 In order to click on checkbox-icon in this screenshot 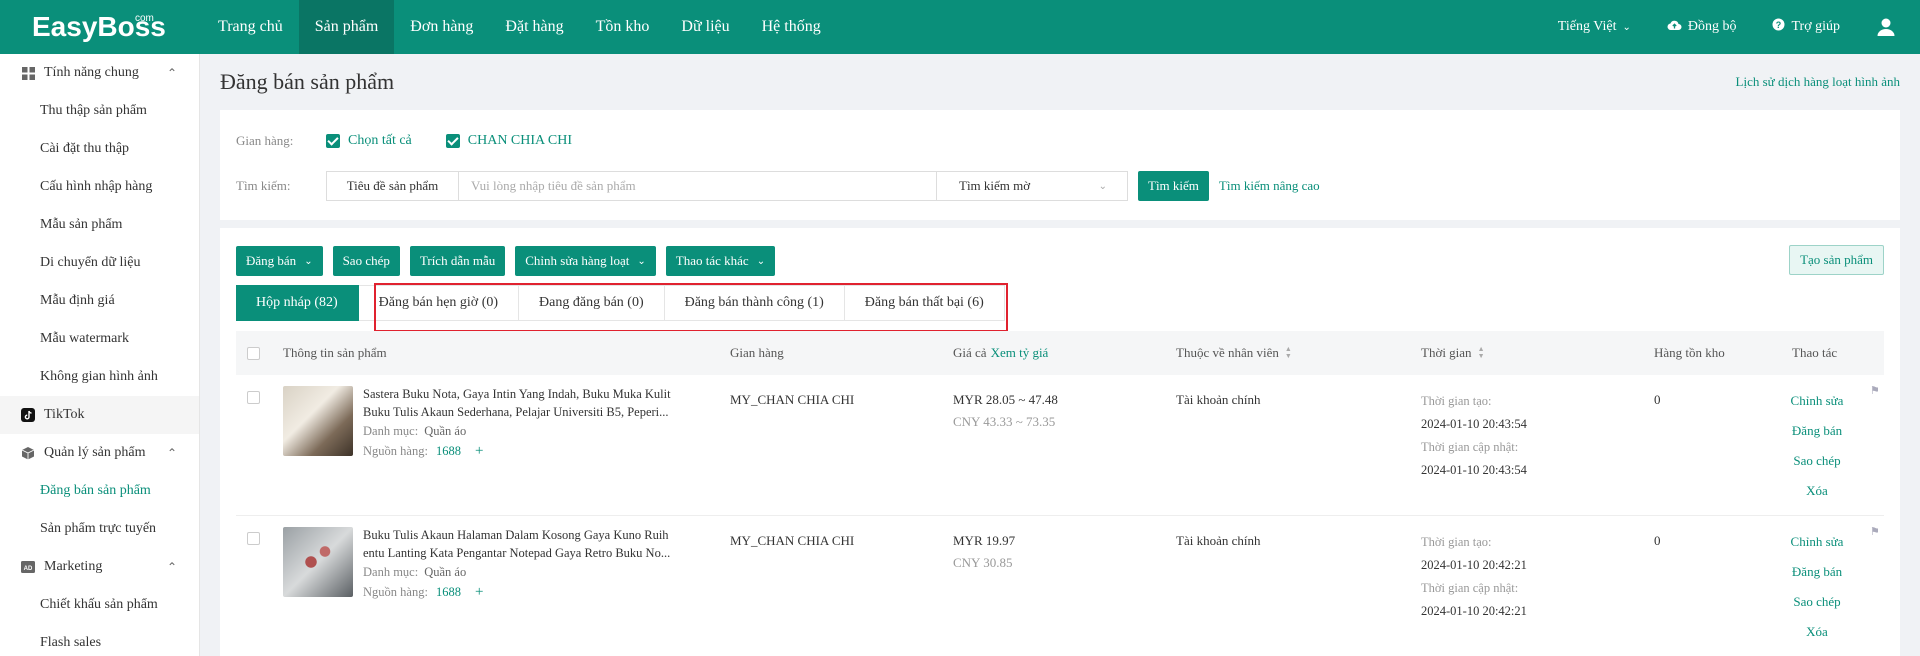, I will do `click(253, 353)`.